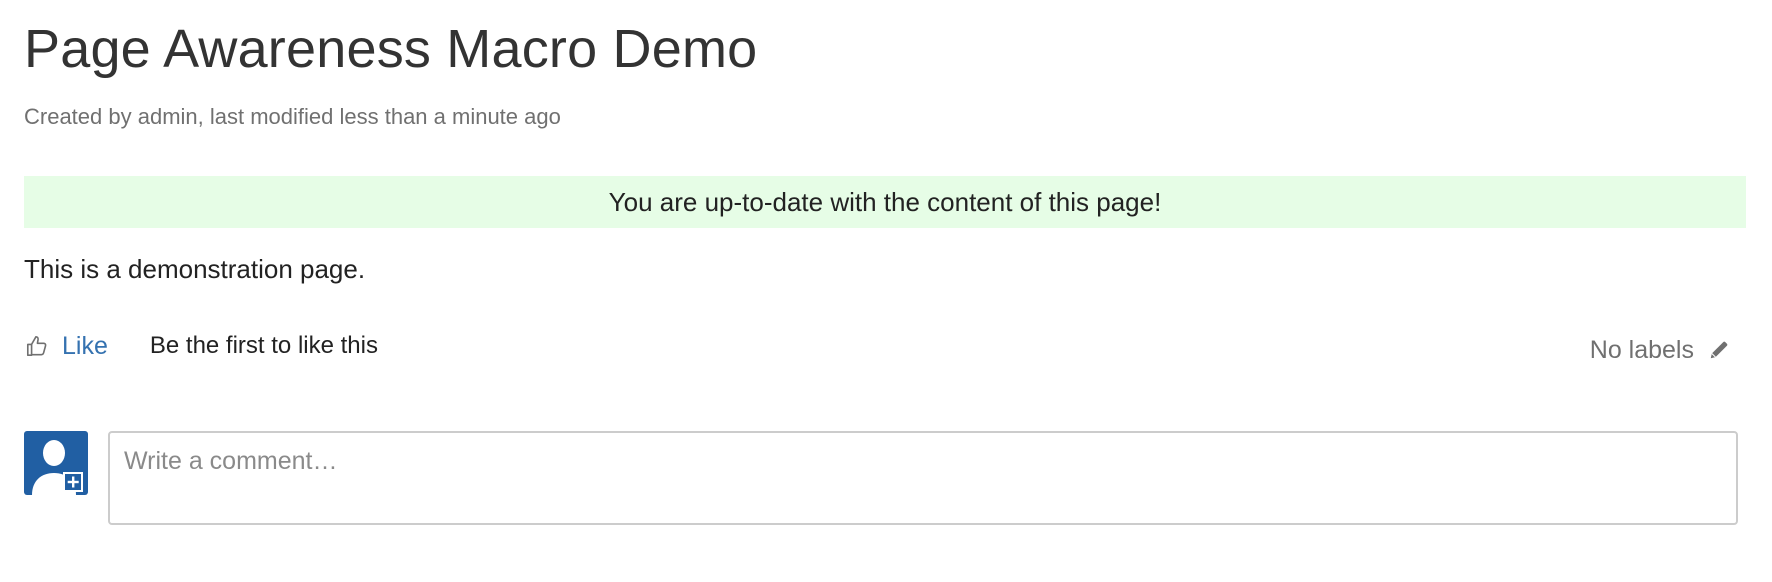 This screenshot has height=582, width=1772. I want to click on thumbs-up-icon, so click(37, 346).